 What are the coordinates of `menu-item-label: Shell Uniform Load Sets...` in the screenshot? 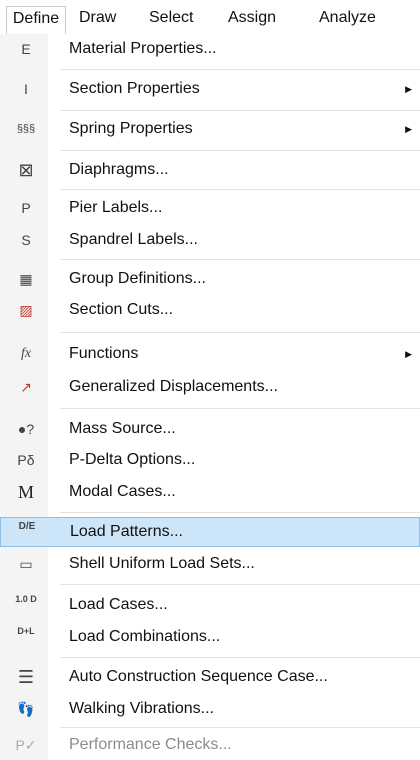 It's located at (162, 563).